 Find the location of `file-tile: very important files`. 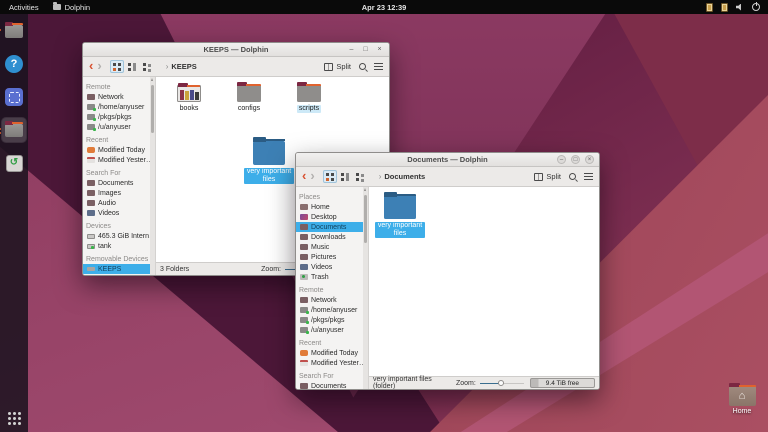

file-tile: very important files is located at coordinates (400, 215).